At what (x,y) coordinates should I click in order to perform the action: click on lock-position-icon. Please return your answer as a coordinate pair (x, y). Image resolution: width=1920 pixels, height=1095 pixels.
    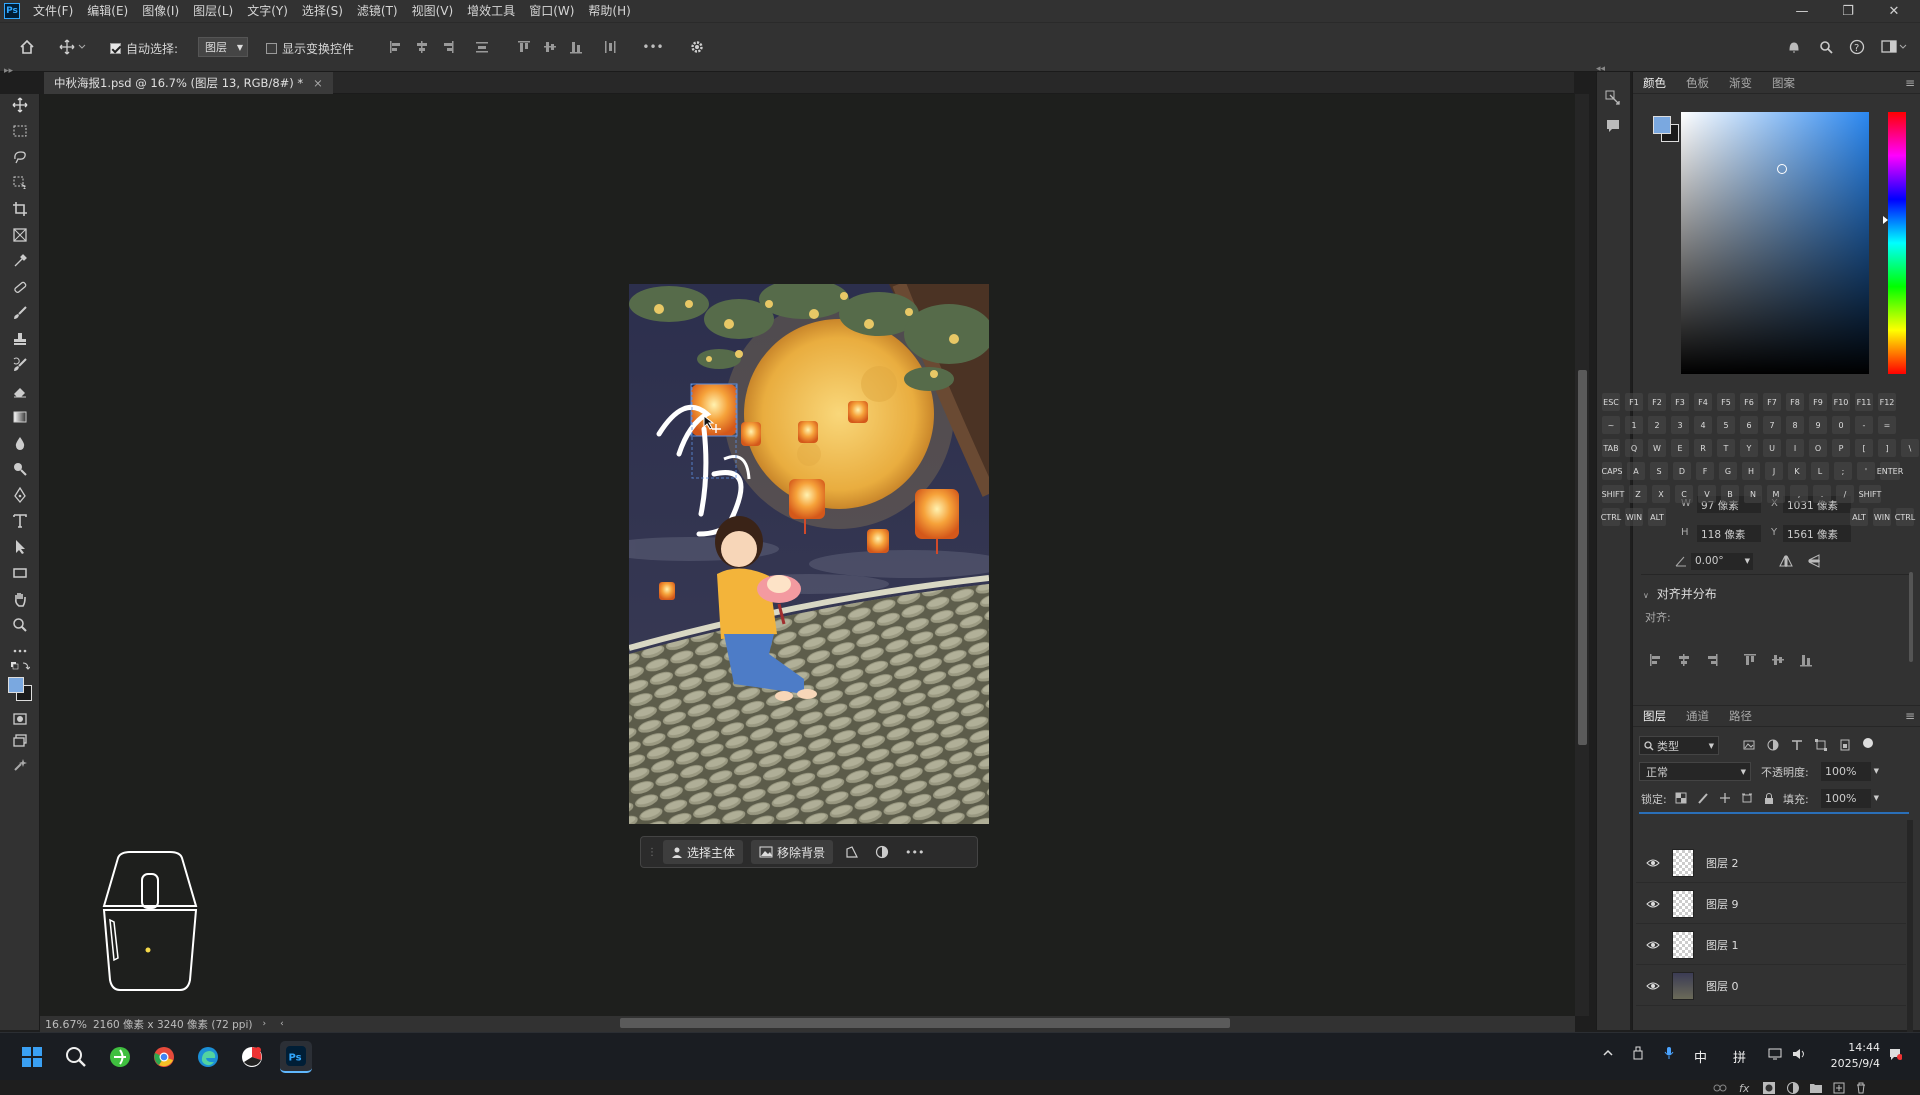
    Looking at the image, I should click on (1725, 798).